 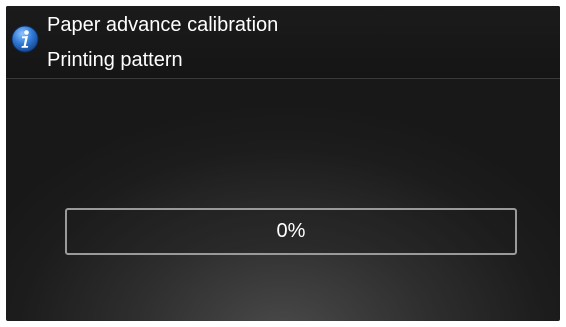 I want to click on info-icon, so click(x=25, y=39).